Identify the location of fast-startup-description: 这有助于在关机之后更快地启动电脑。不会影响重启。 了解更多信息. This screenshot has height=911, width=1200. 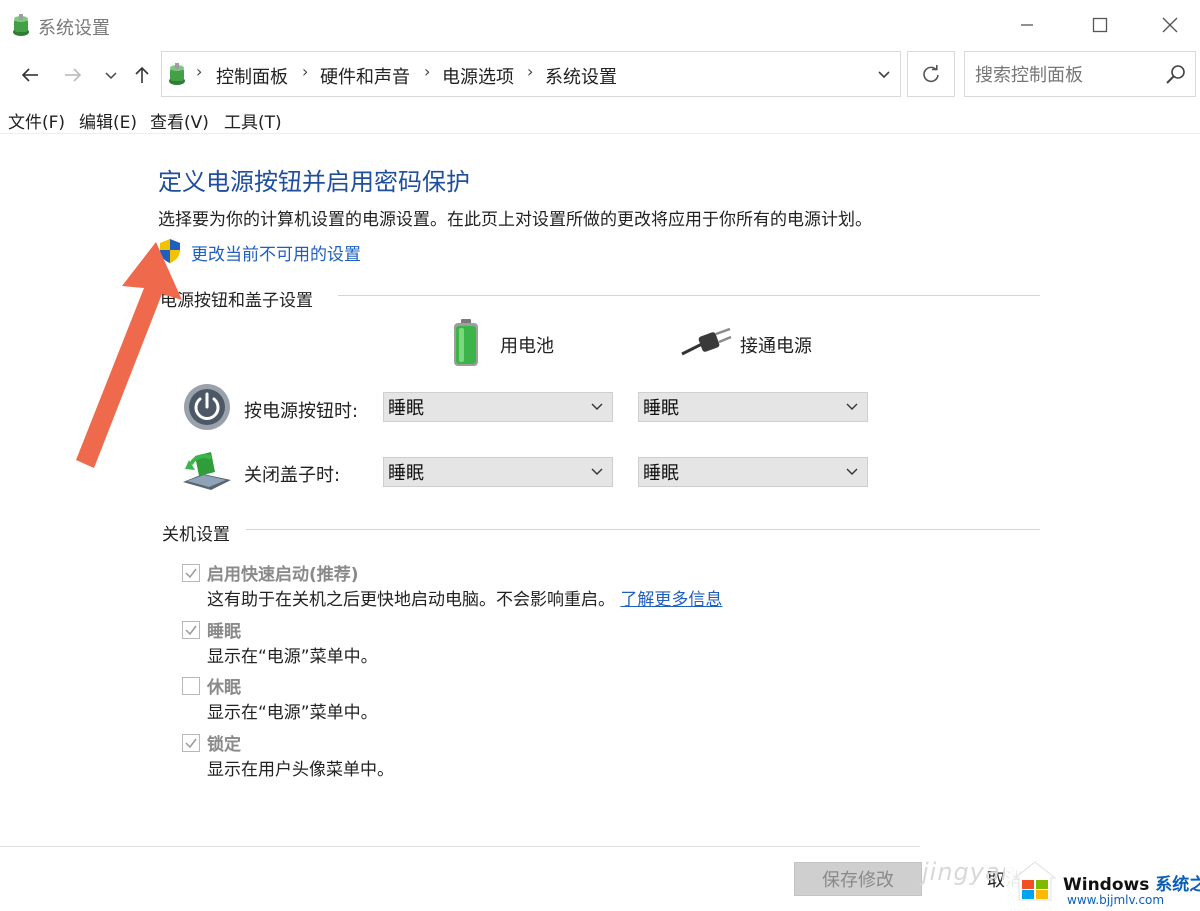
(464, 597).